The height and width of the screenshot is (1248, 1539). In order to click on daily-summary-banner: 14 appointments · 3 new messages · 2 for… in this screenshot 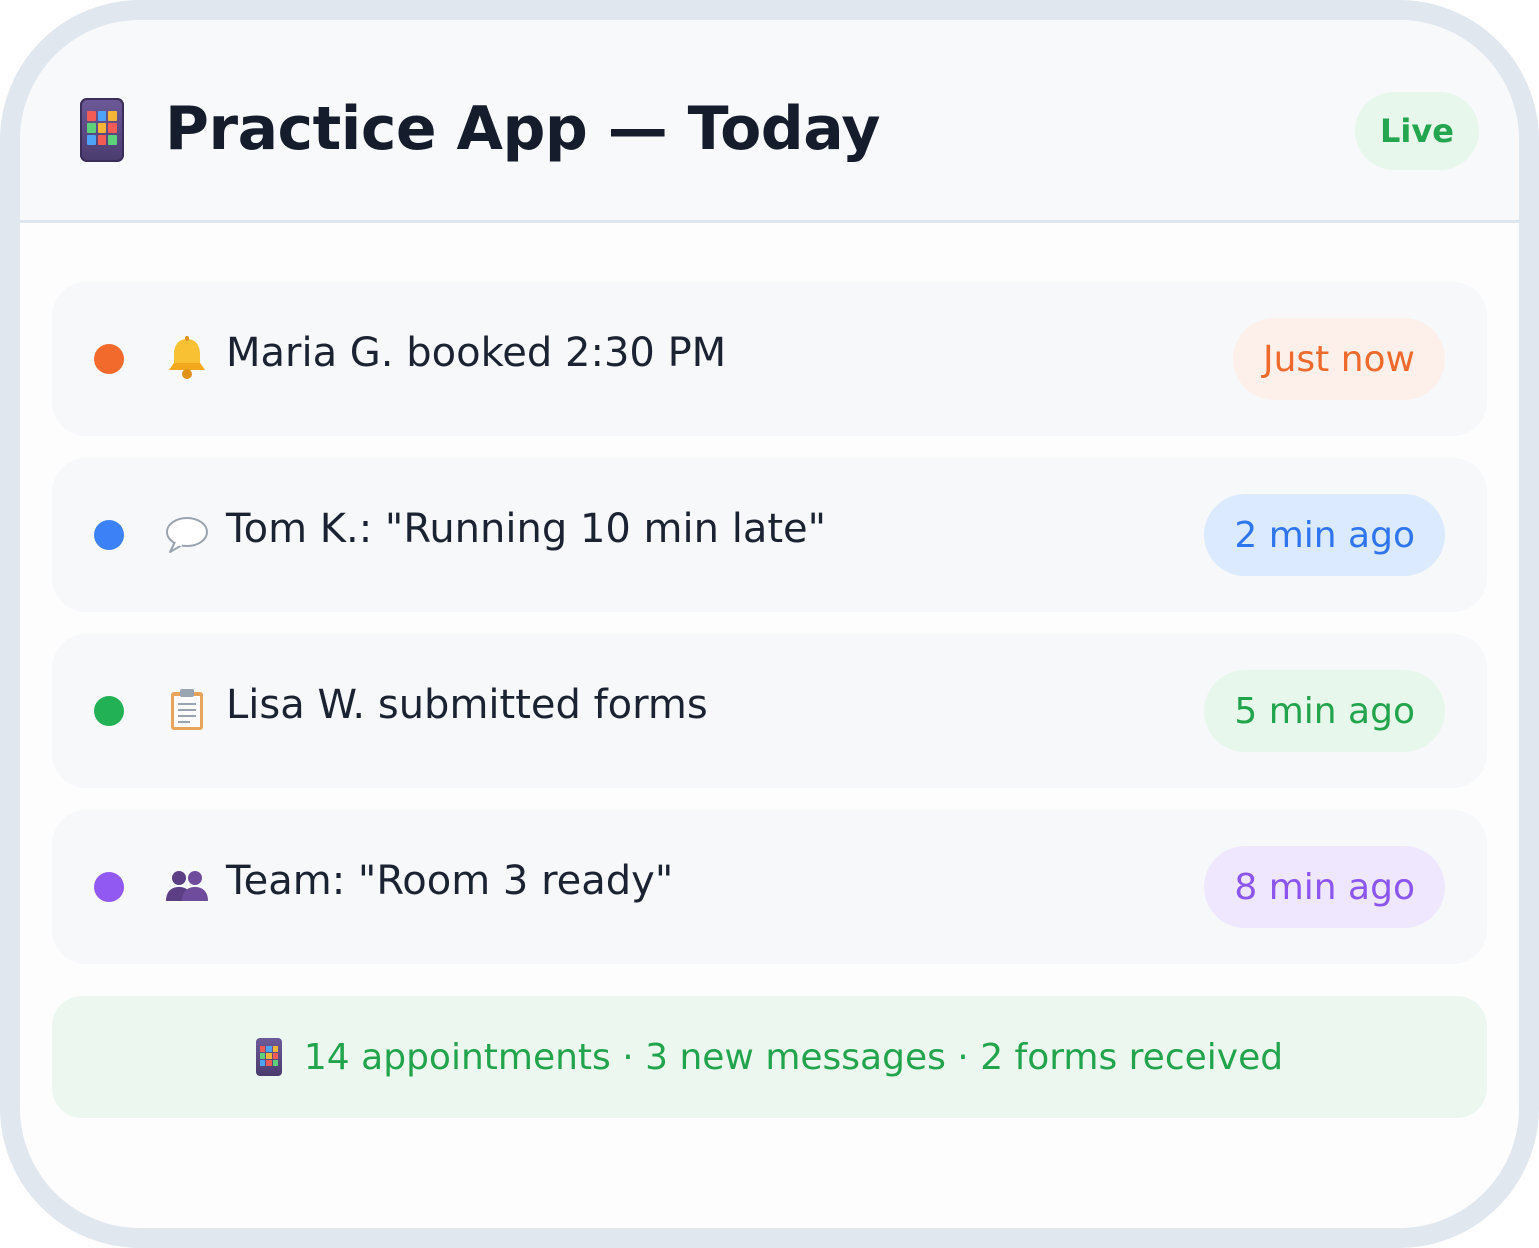, I will do `click(769, 1057)`.